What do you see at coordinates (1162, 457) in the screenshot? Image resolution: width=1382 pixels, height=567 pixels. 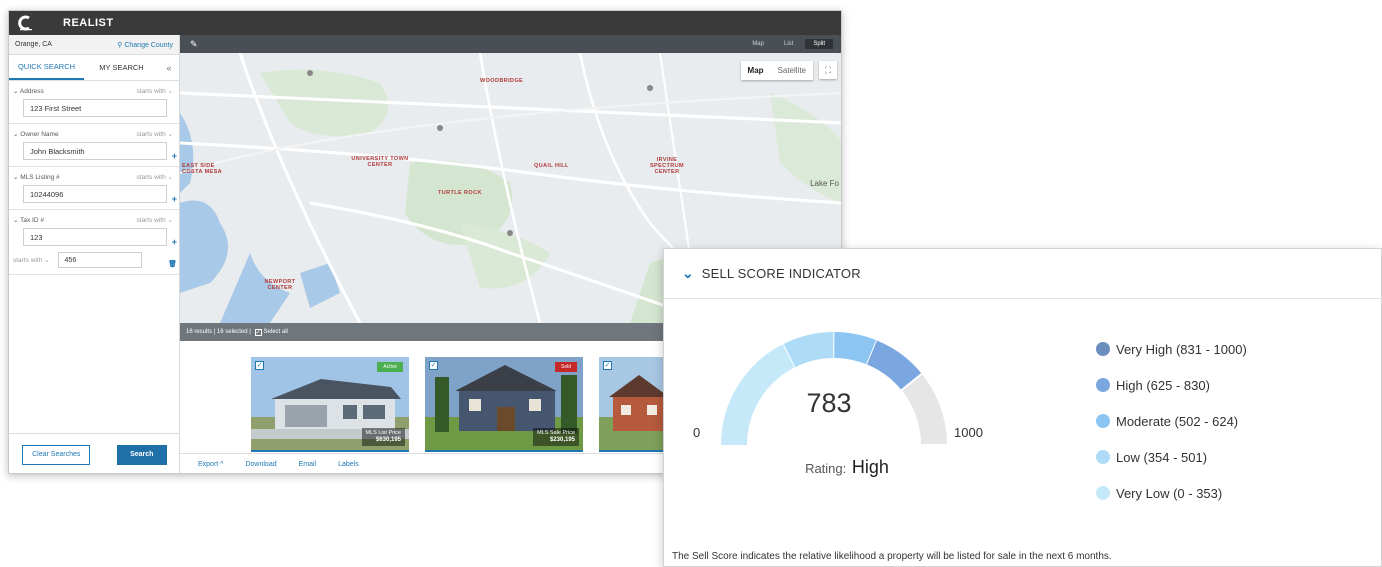 I see `legend-label: Low (354 - 501)` at bounding box center [1162, 457].